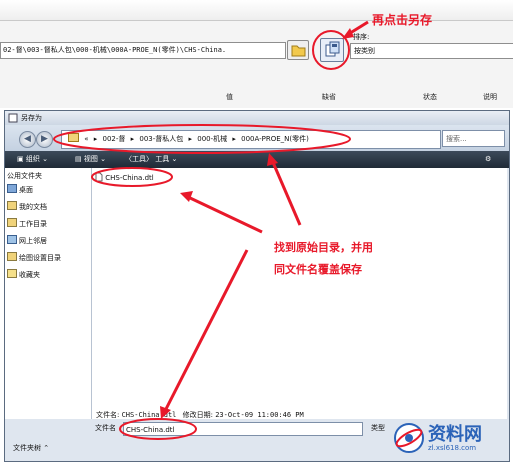 The height and width of the screenshot is (462, 513). Describe the element at coordinates (452, 448) in the screenshot. I see `watermark-url: zl.xsl618.com` at that location.